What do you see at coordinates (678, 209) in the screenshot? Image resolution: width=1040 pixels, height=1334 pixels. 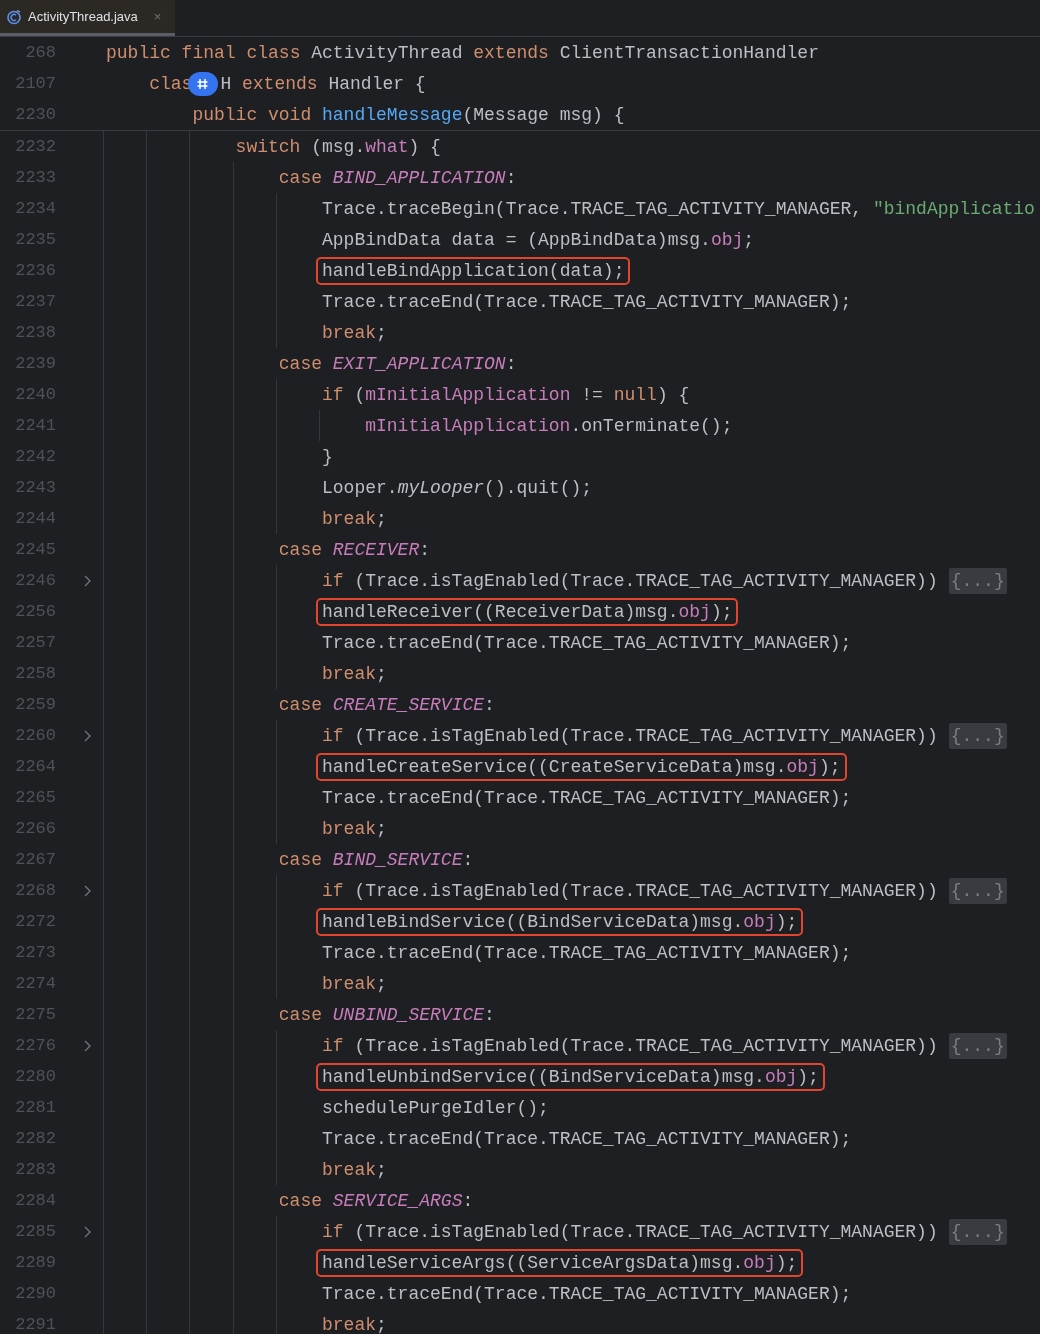 I see `code-line: Trace.traceBegin(Trace.TRACE_TAG_ACTIVITY_MANAGER, "bindApplicatio` at bounding box center [678, 209].